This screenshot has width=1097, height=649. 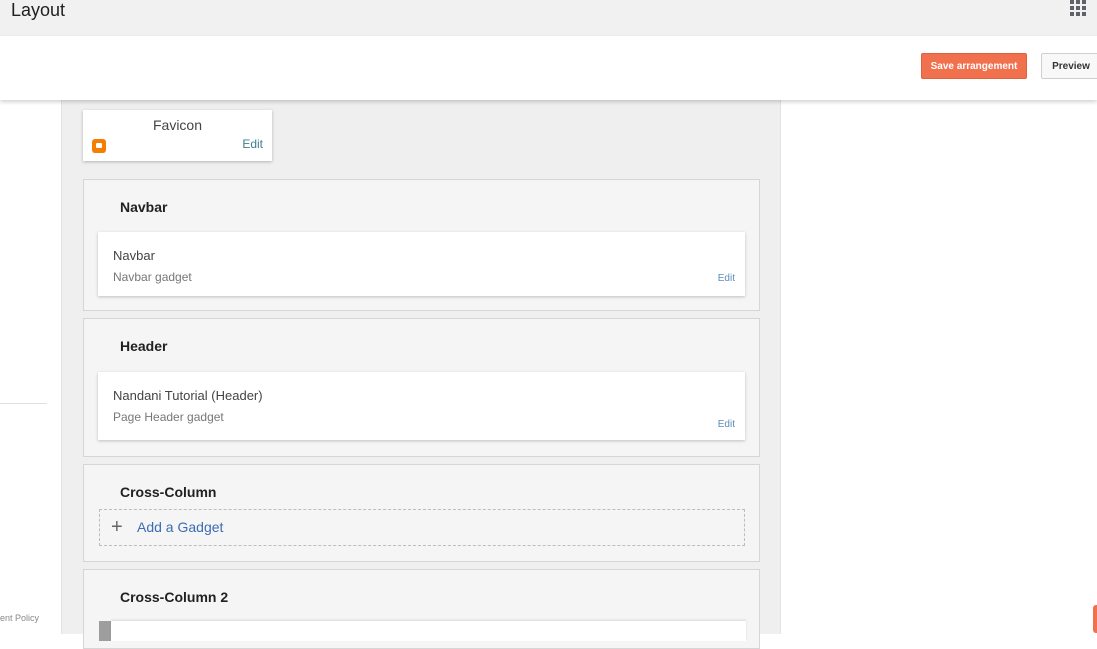 What do you see at coordinates (548, 68) in the screenshot?
I see `action-bar: Save arrangement Preview` at bounding box center [548, 68].